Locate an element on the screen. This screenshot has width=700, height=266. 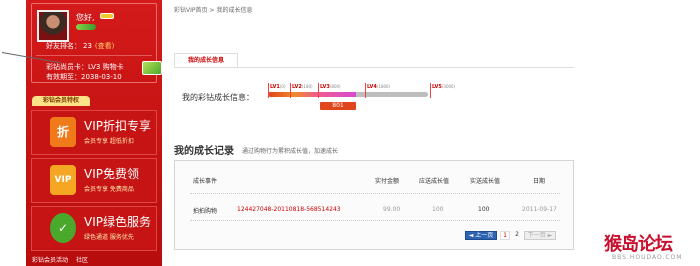
cell-event: 拍拍购物 is located at coordinates (205, 211).